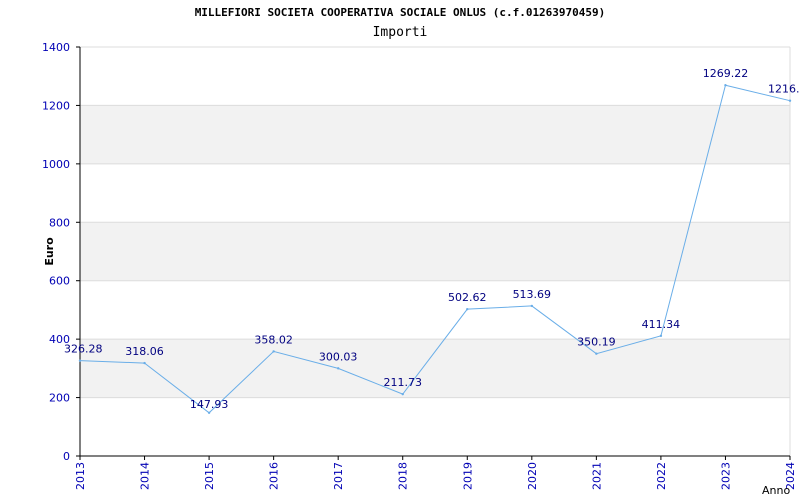 Image resolution: width=800 pixels, height=500 pixels. Describe the element at coordinates (59, 222) in the screenshot. I see `y-tick-label: 800` at that location.